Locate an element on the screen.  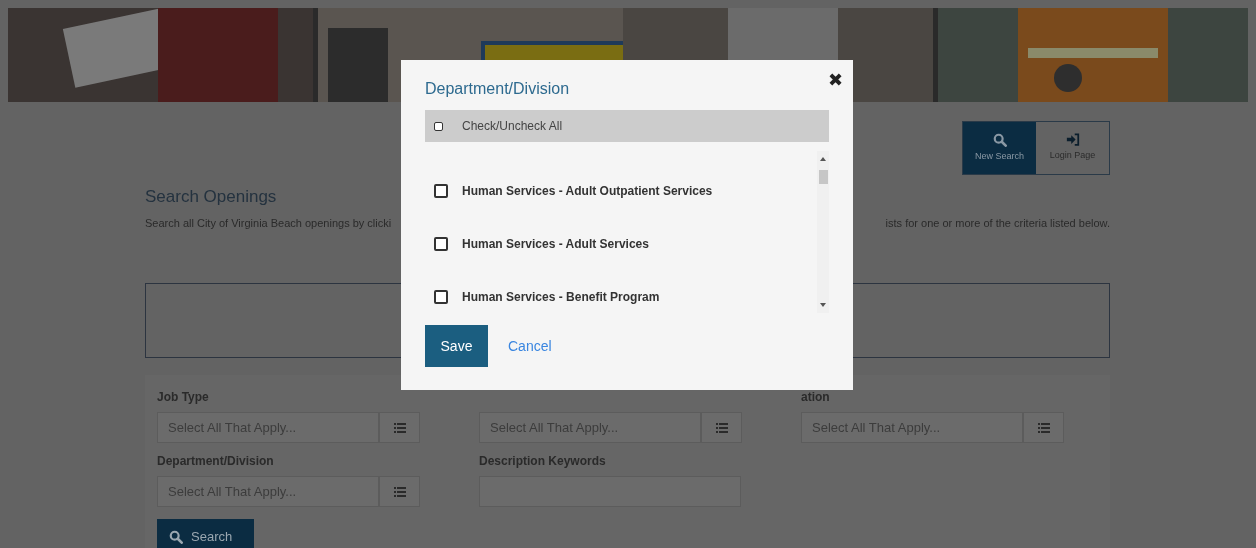
checkbox-label: Human Services - Benefit Program is located at coordinates (561, 297).